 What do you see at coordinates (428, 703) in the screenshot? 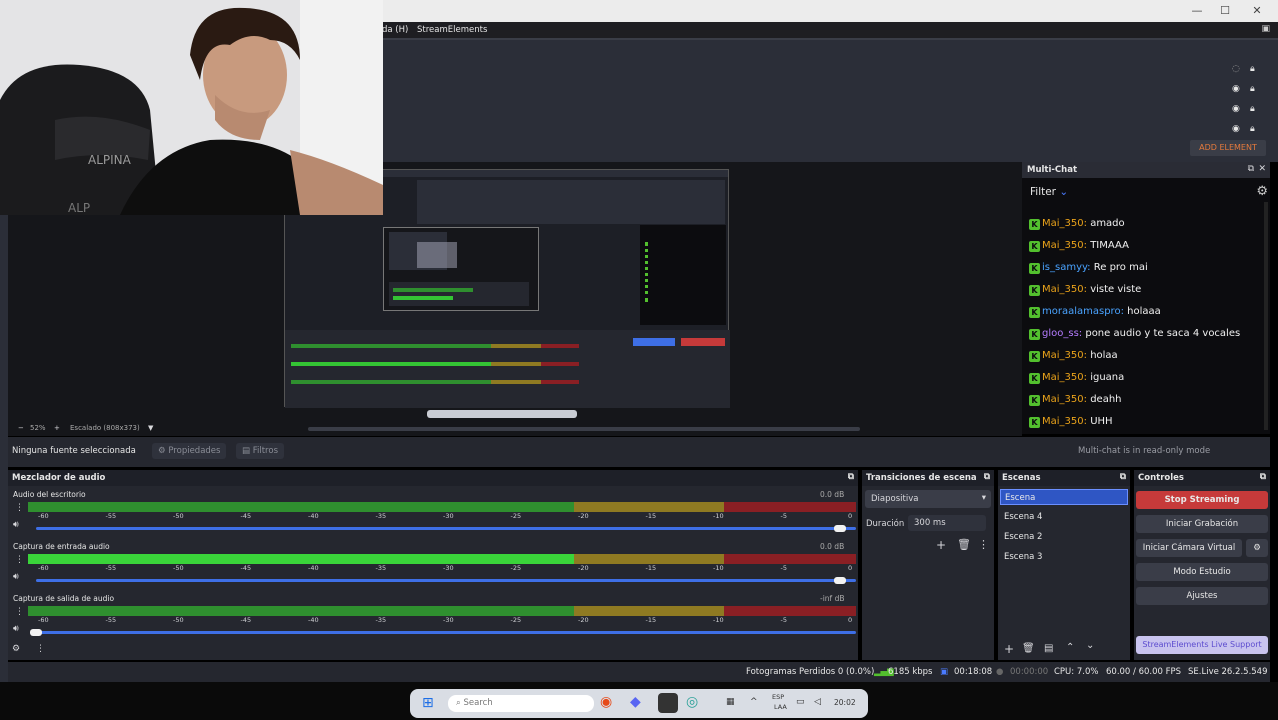
I see `windows-start-icon: ⊞` at bounding box center [428, 703].